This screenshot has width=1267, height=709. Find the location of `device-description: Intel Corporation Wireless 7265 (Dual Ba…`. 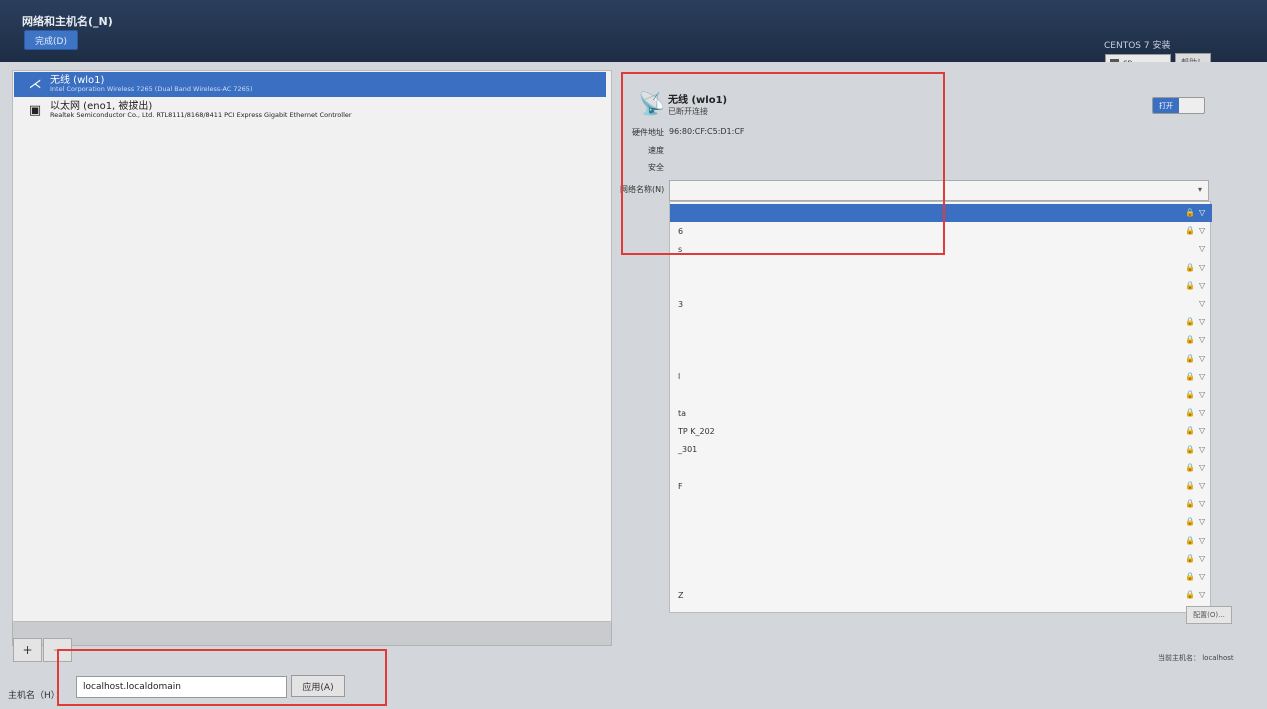

device-description: Intel Corporation Wireless 7265 (Dual Ba… is located at coordinates (151, 89).